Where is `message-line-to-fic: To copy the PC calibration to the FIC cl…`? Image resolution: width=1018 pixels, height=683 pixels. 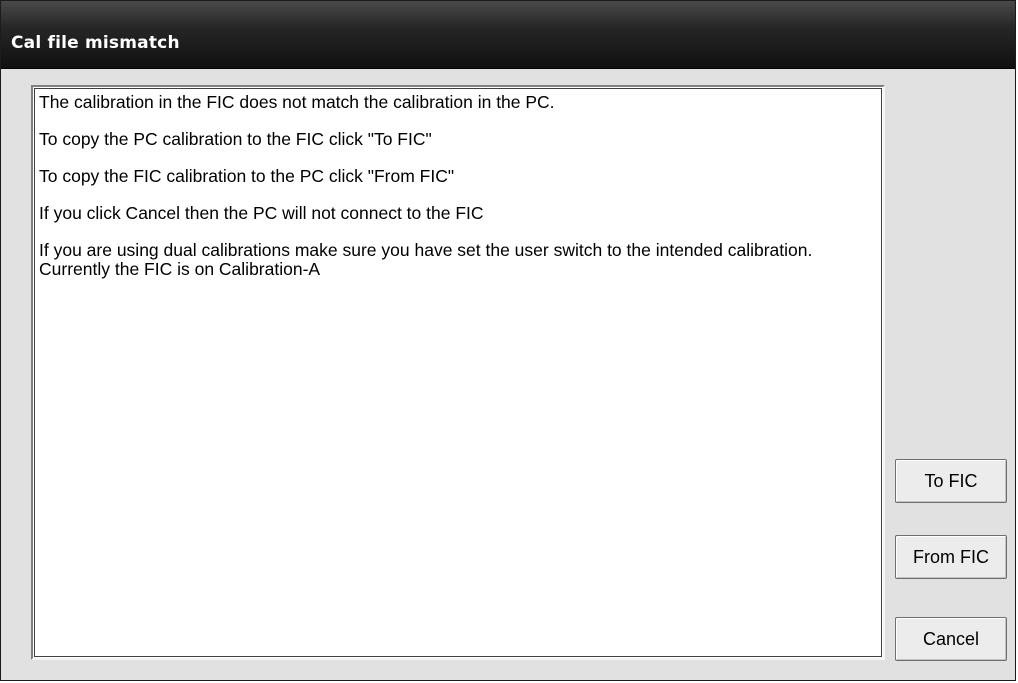 message-line-to-fic: To copy the PC calibration to the FIC cl… is located at coordinates (235, 139).